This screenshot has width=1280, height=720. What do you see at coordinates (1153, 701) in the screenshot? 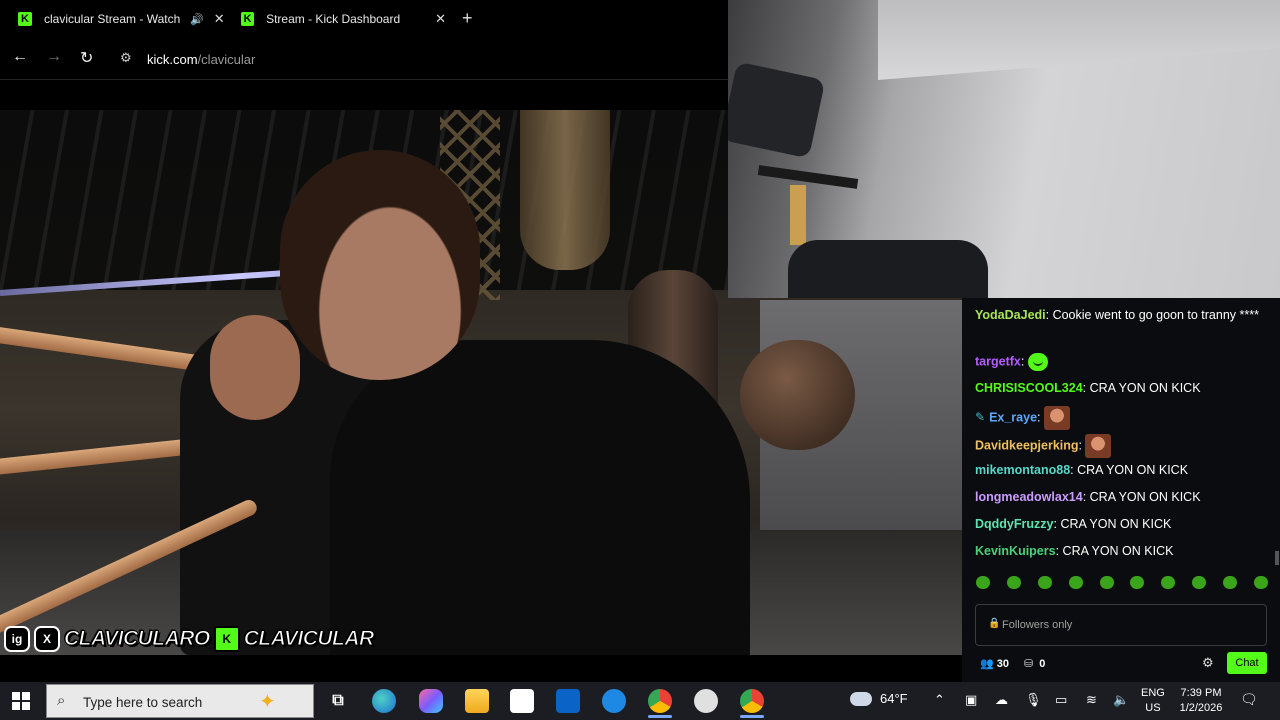
I see `input-language: ENG US` at bounding box center [1153, 701].